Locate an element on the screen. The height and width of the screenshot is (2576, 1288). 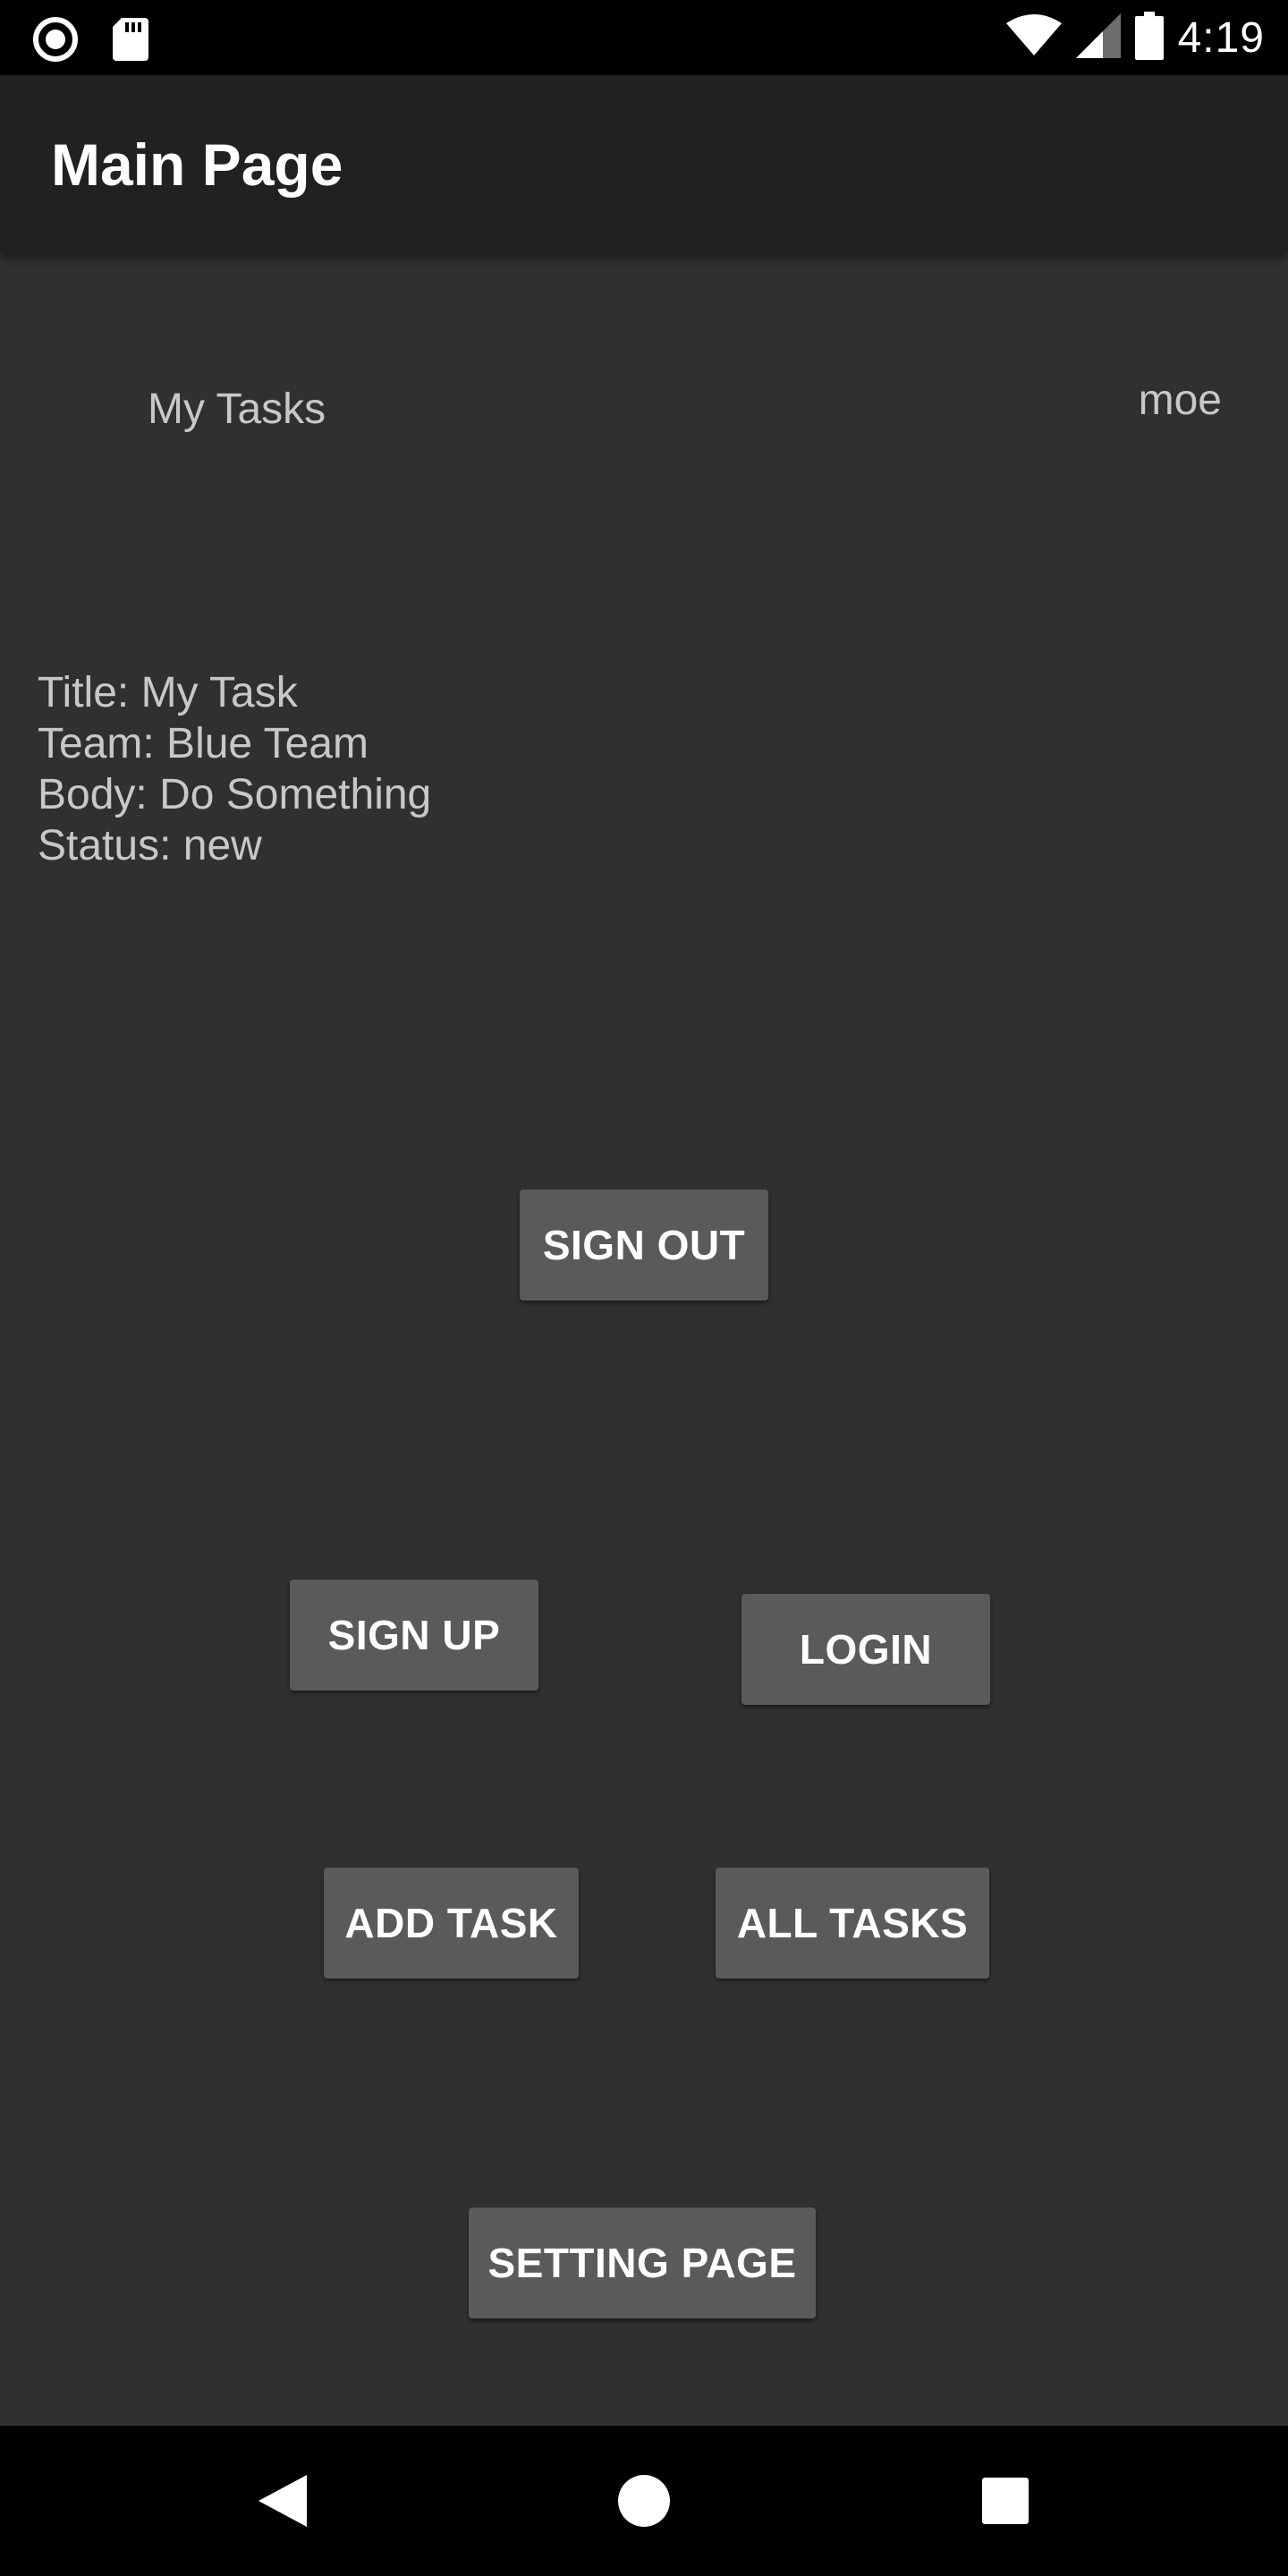
status-bar: 4:19 is located at coordinates (644, 37).